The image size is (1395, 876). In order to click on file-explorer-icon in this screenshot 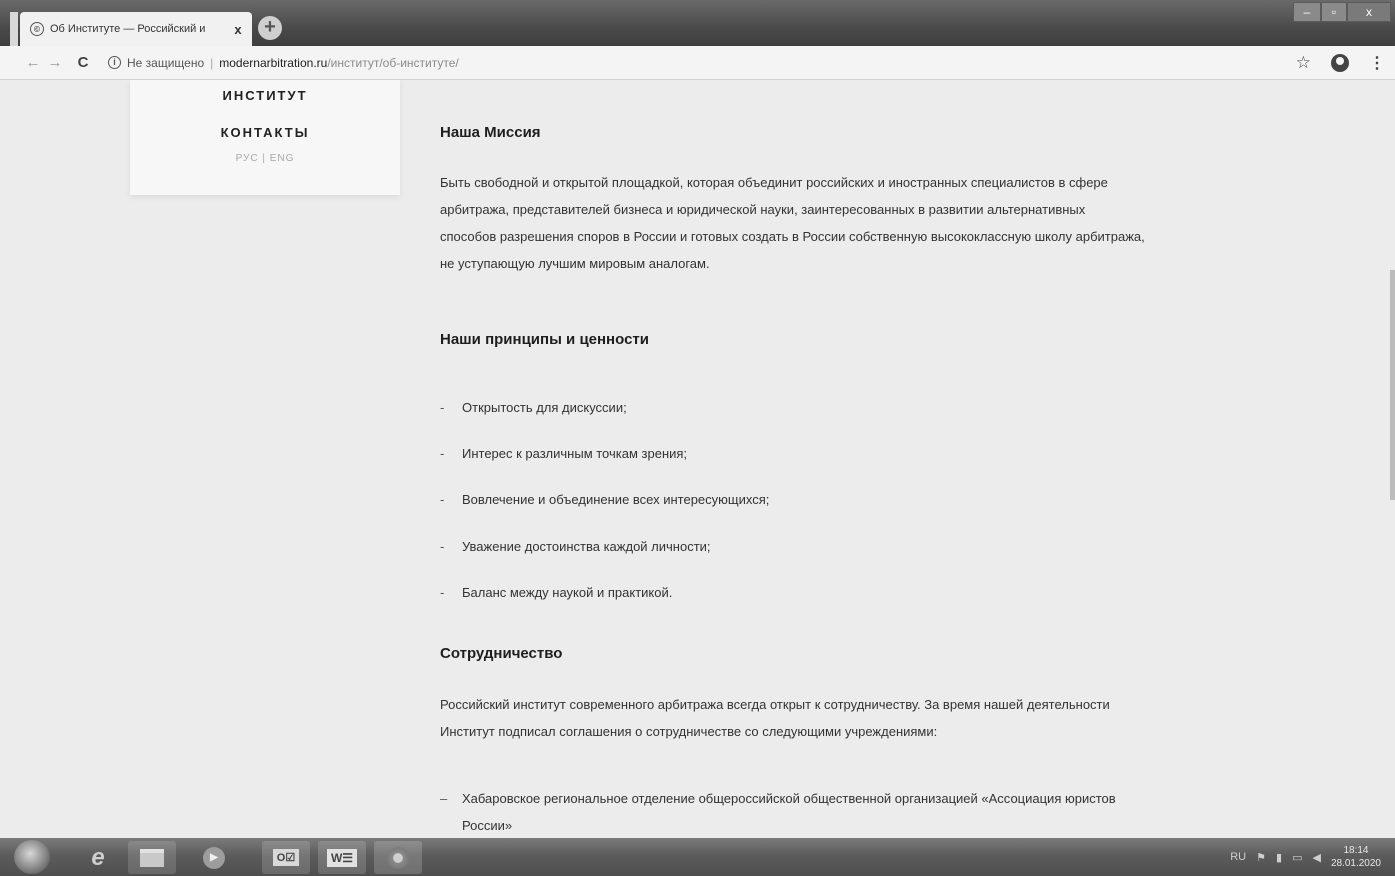, I will do `click(152, 857)`.